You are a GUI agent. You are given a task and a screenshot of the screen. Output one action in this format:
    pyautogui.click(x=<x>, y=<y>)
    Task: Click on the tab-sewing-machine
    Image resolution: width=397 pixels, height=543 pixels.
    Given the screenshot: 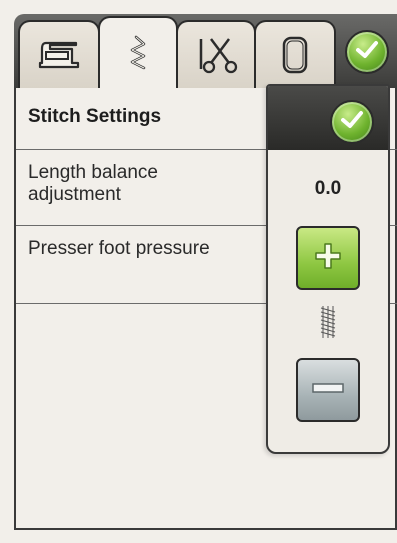 What is the action you would take?
    pyautogui.click(x=59, y=54)
    